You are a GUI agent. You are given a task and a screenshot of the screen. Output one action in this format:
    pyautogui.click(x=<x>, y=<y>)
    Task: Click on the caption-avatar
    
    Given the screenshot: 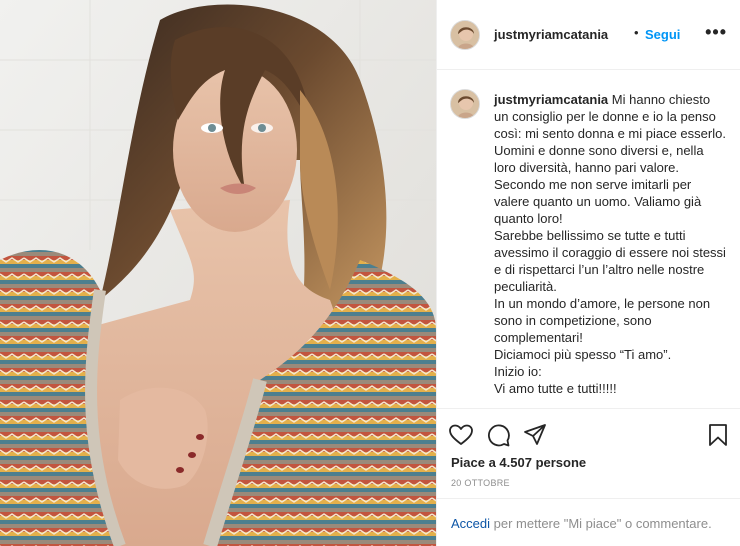 What is the action you would take?
    pyautogui.click(x=465, y=104)
    